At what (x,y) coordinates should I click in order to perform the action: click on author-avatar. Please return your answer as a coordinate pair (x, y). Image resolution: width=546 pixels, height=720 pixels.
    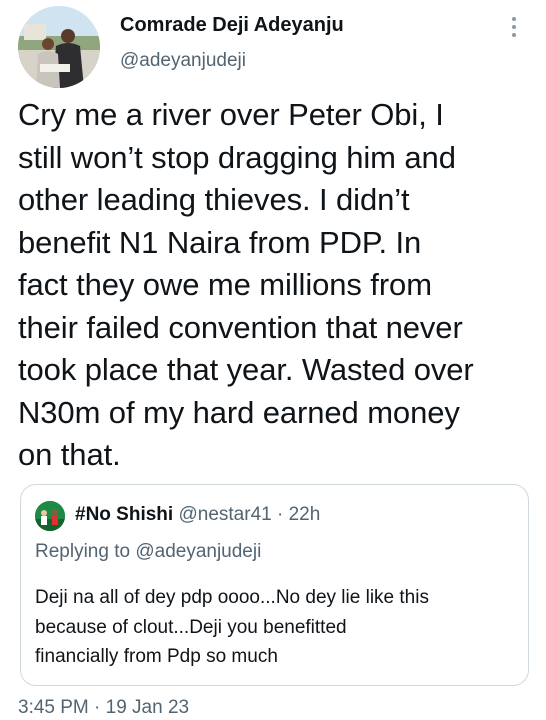
    Looking at the image, I should click on (59, 47).